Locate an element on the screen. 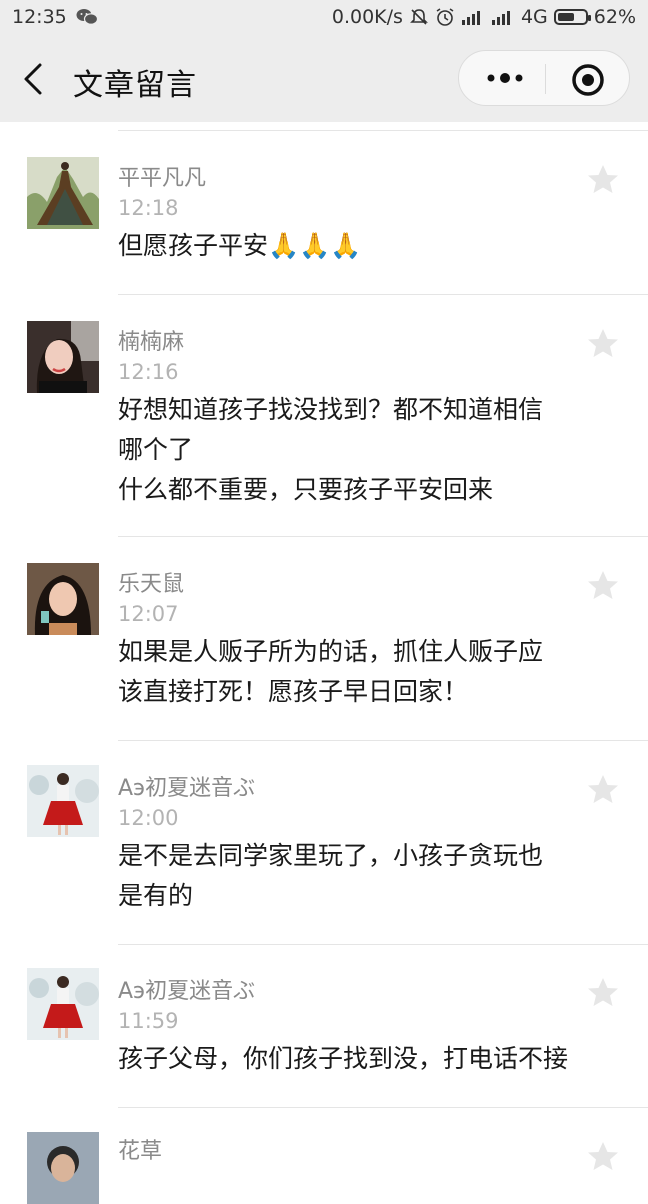 The height and width of the screenshot is (1204, 648). comment-author: 平平凡凡 is located at coordinates (162, 178).